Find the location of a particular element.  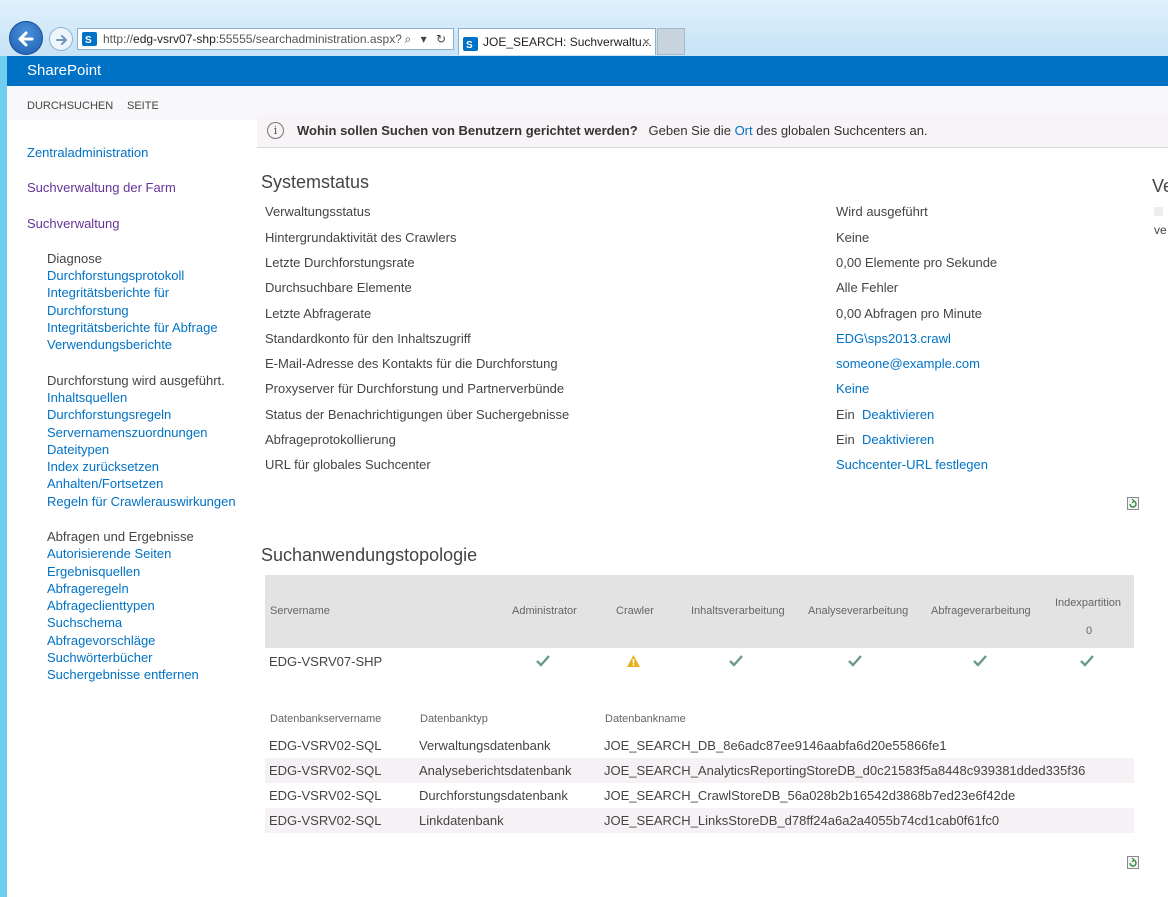

sharepoint-favicon-icon: S is located at coordinates (89, 42).